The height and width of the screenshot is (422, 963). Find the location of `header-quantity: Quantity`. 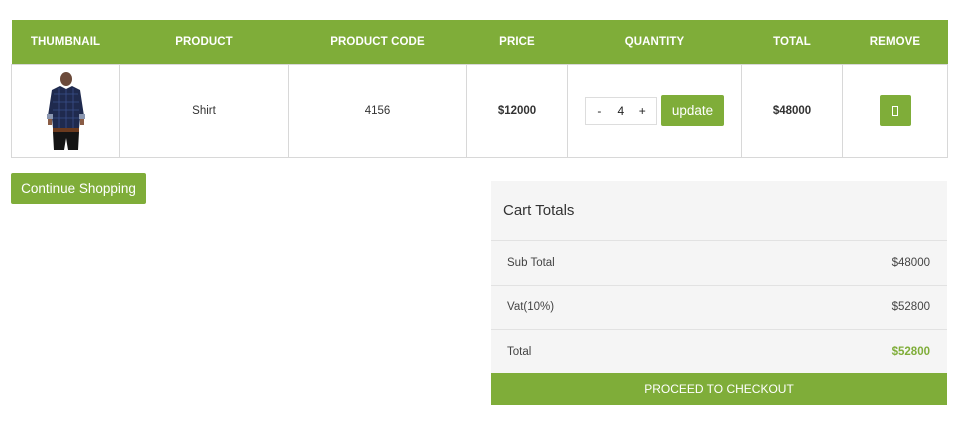

header-quantity: Quantity is located at coordinates (654, 42).